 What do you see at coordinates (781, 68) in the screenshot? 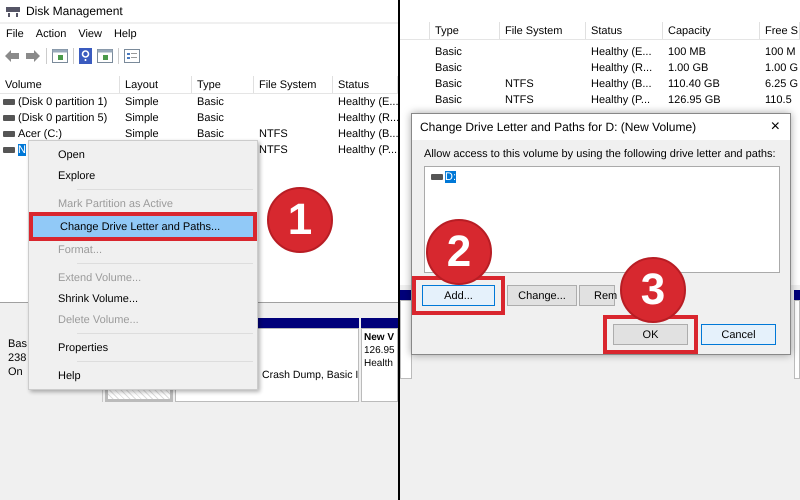
I see `table-cell: 1.00 G` at bounding box center [781, 68].